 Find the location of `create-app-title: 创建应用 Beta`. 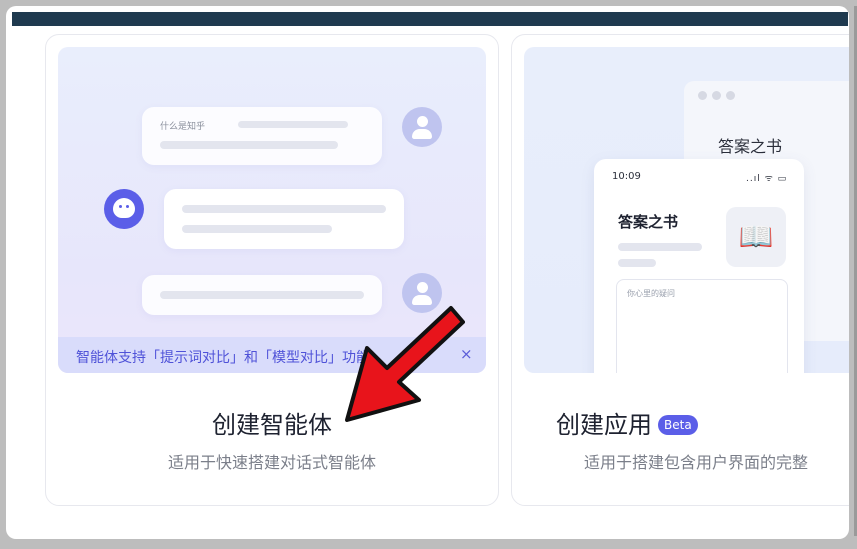

create-app-title: 创建应用 Beta is located at coordinates (627, 422).